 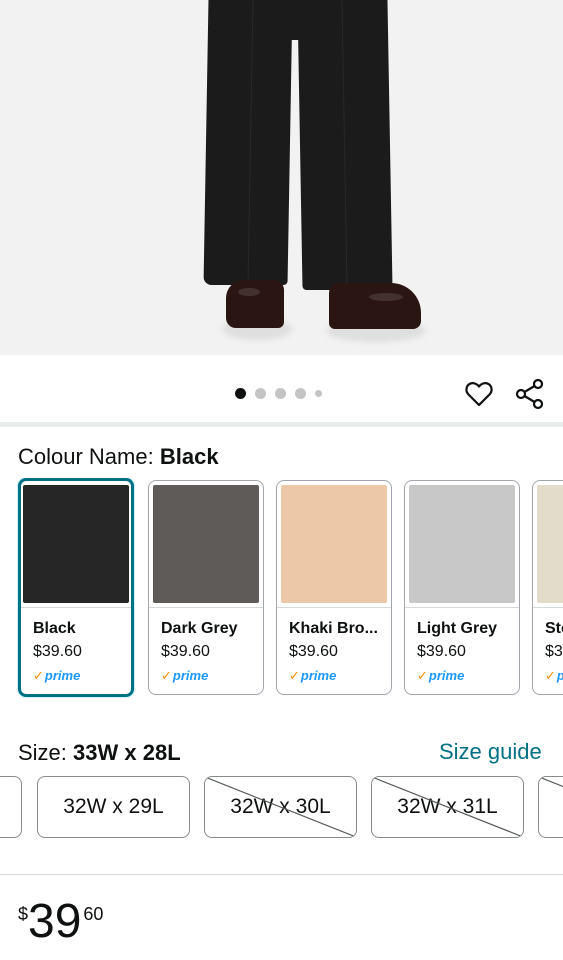 What do you see at coordinates (490, 752) in the screenshot?
I see `size-guide-link: Size guide` at bounding box center [490, 752].